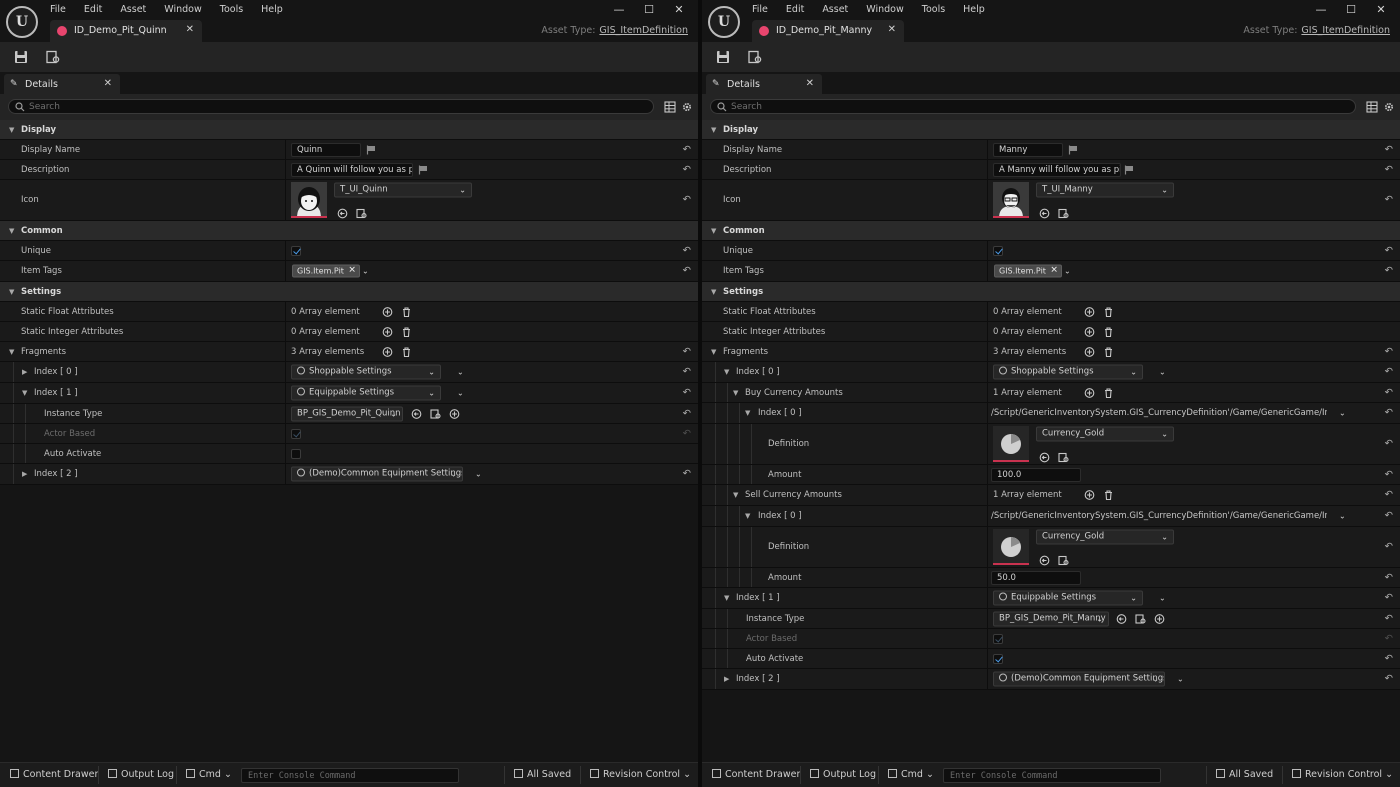  I want to click on menu-asset: Asset, so click(835, 11).